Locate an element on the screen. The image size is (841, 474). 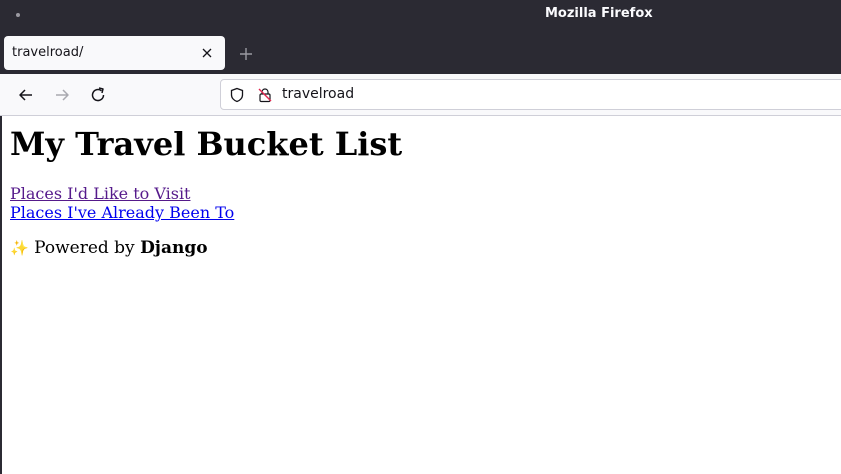
page-title: My Travel Bucket List is located at coordinates (206, 144).